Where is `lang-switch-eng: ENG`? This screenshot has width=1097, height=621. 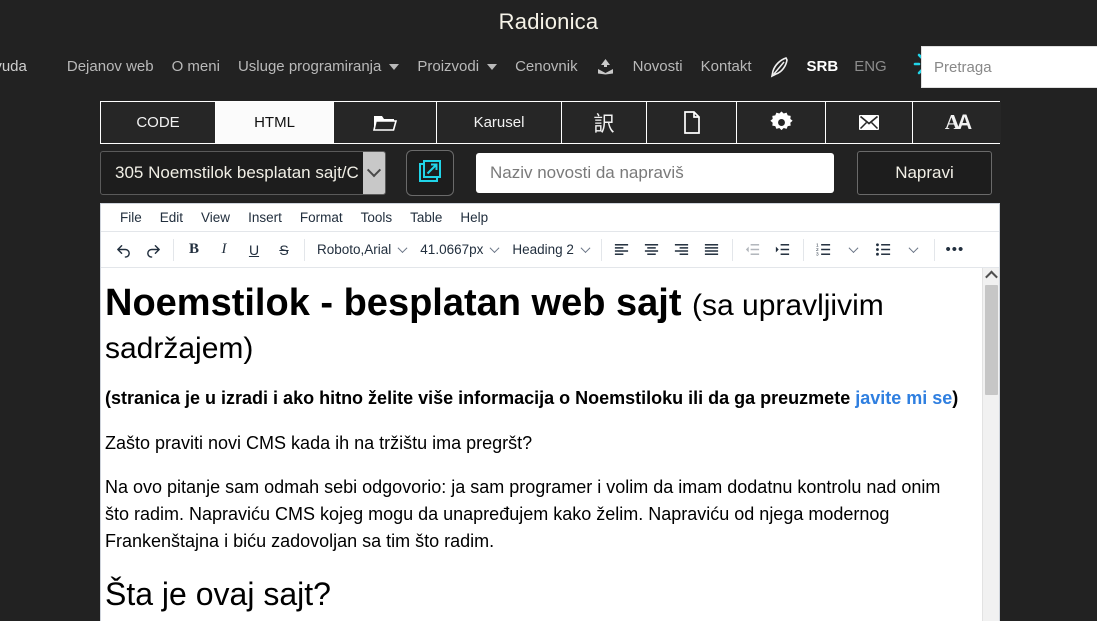
lang-switch-eng: ENG is located at coordinates (870, 66).